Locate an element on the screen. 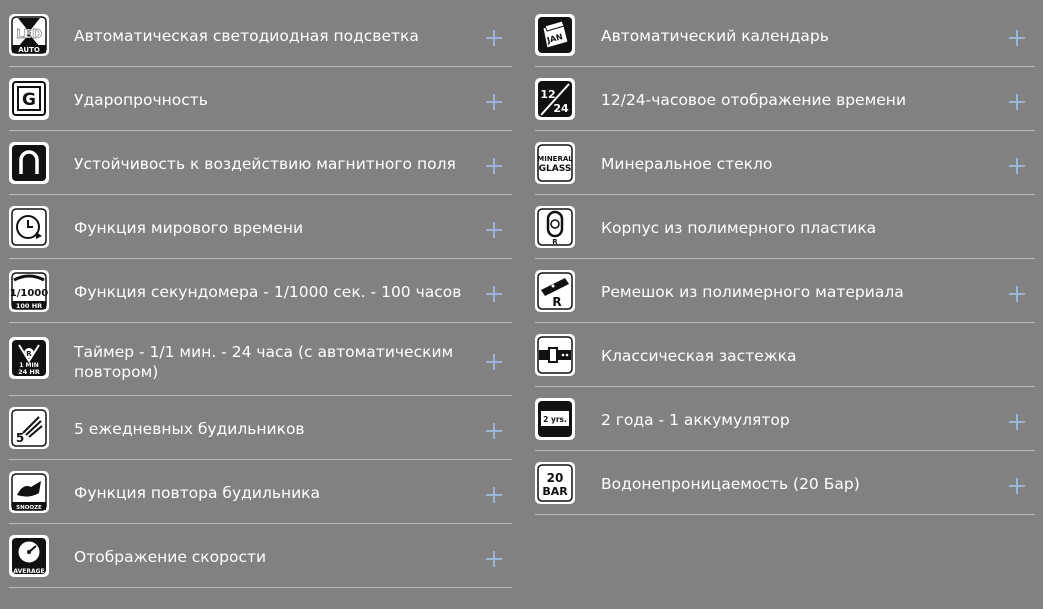 This screenshot has height=609, width=1043. feature-item: 2 yrs. 2 года - 1 аккумулятор is located at coordinates (785, 419).